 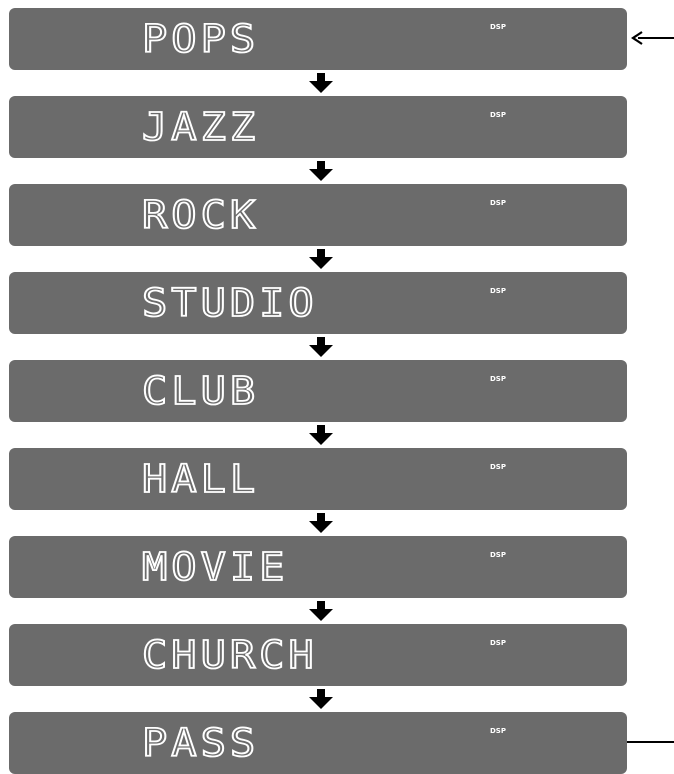 I want to click on mode-label: CLUB, so click(x=200, y=391).